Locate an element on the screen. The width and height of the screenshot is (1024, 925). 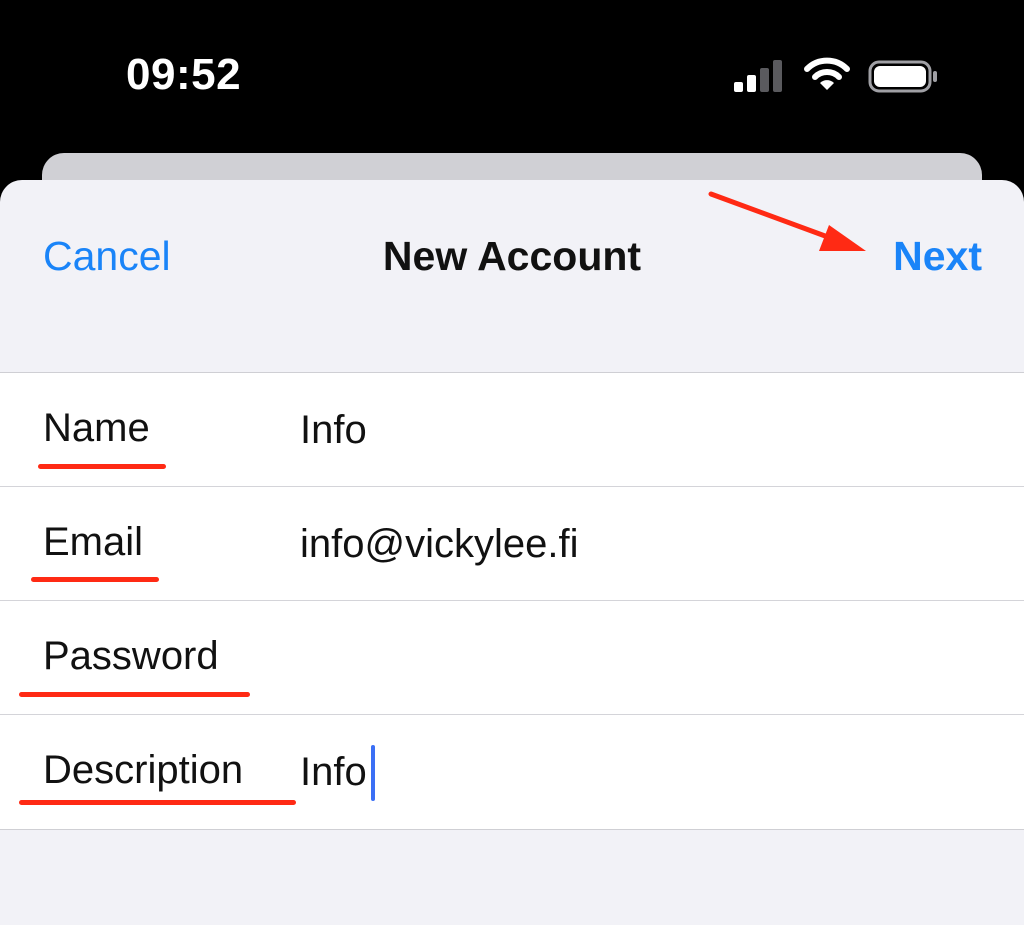
name-row: Name Info is located at coordinates (512, 430).